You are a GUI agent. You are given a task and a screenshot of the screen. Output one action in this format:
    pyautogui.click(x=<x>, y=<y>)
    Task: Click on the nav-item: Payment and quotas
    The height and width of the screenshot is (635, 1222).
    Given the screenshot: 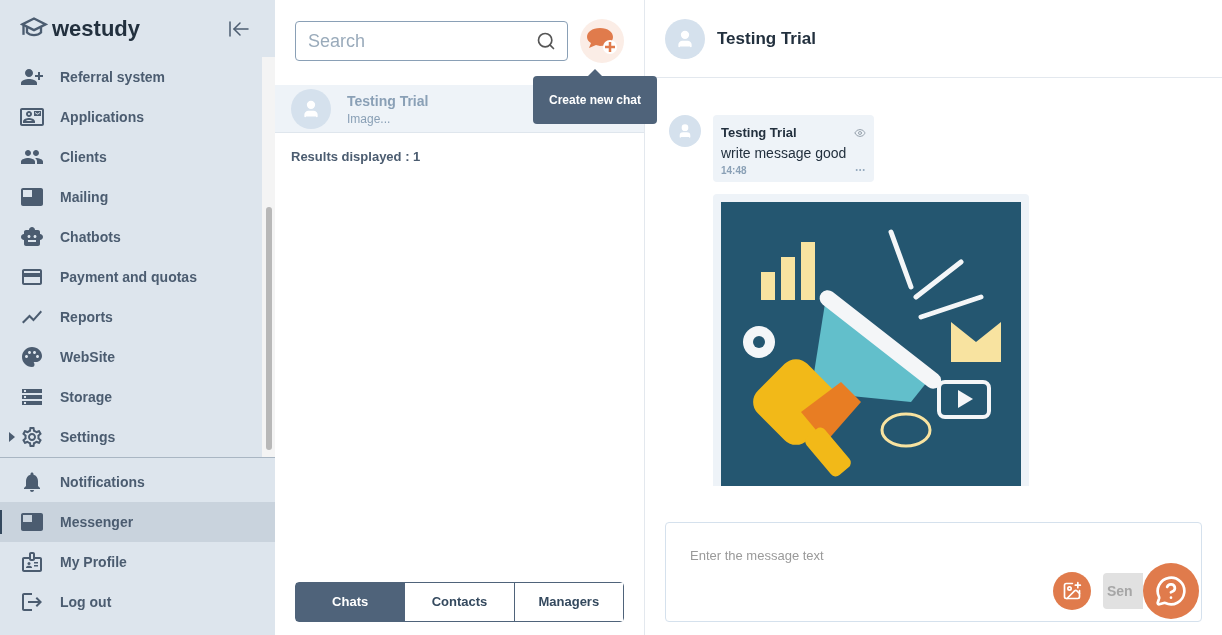 What is the action you would take?
    pyautogui.click(x=131, y=277)
    